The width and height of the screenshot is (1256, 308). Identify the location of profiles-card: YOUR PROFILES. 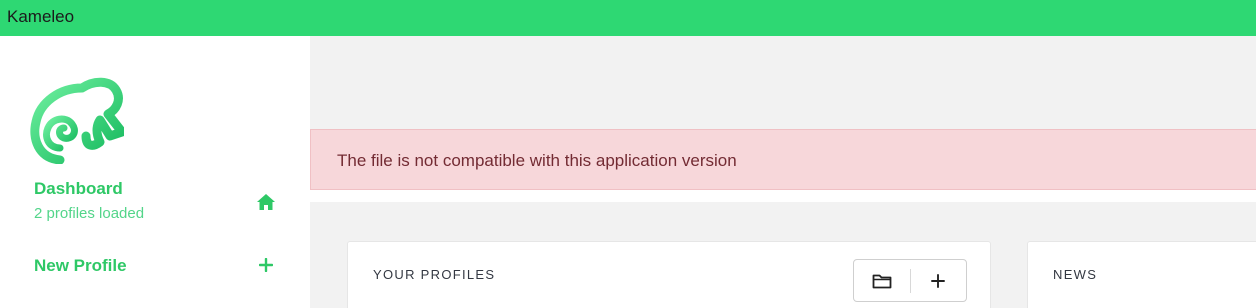
(669, 274).